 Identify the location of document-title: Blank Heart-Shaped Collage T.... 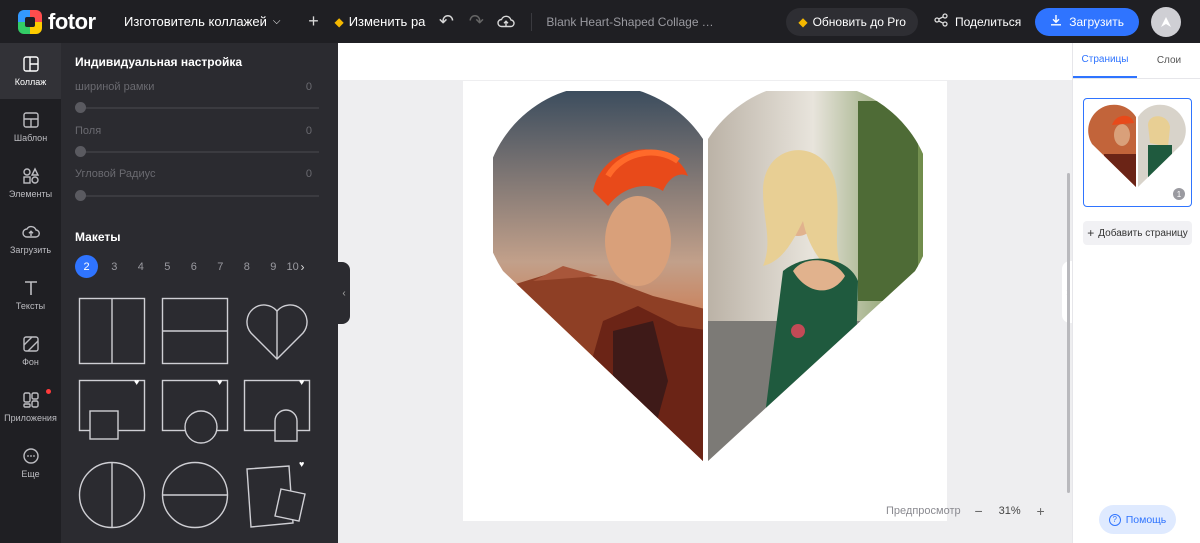
(631, 22).